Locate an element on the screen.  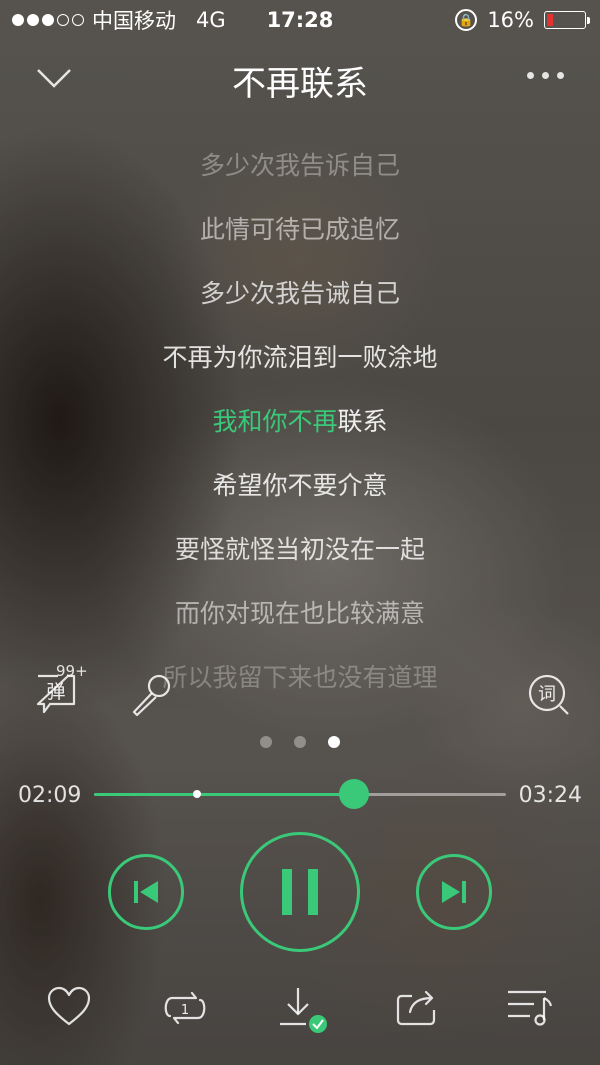
share-icon is located at coordinates (417, 1007).